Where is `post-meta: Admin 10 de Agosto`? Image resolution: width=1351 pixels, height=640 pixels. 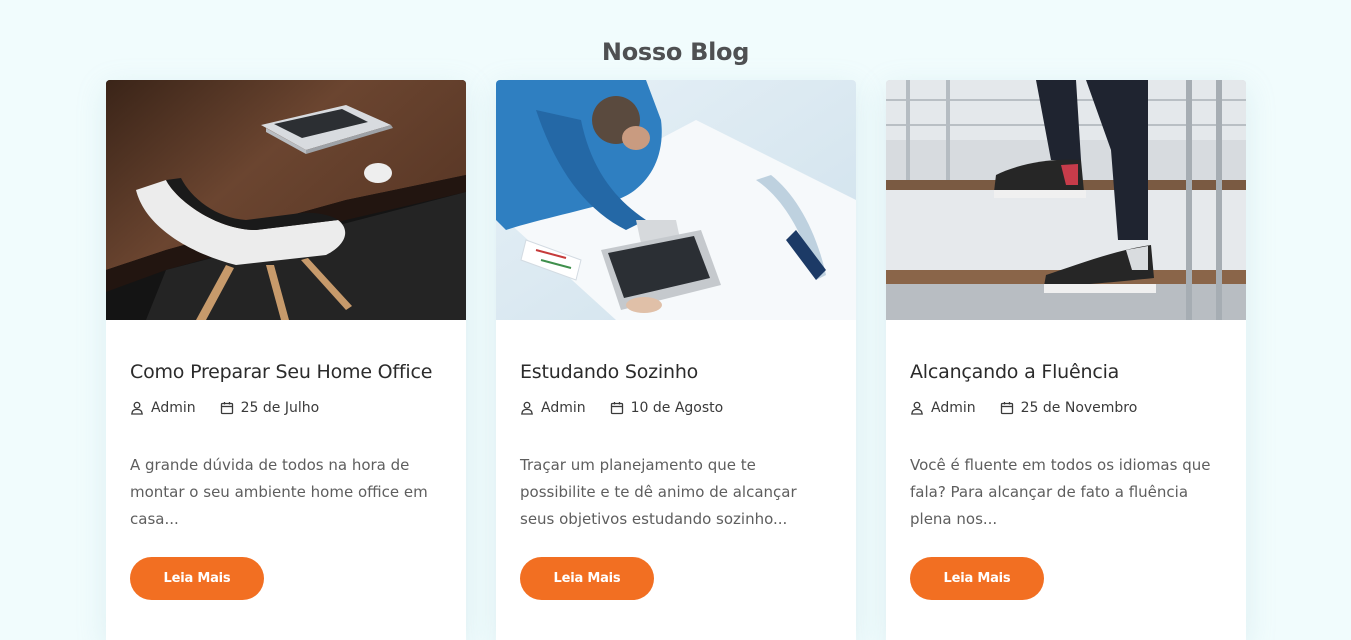
post-meta: Admin 10 de Agosto is located at coordinates (621, 408).